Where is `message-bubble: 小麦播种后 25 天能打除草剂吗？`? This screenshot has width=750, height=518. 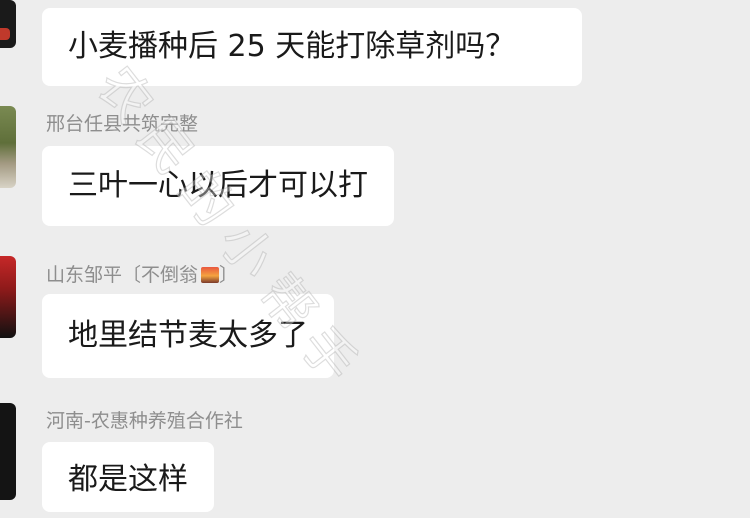
message-bubble: 小麦播种后 25 天能打除草剂吗？ is located at coordinates (312, 47).